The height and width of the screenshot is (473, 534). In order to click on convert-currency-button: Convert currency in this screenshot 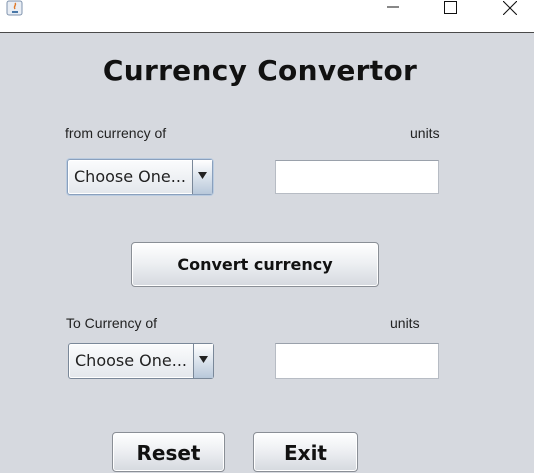, I will do `click(255, 264)`.